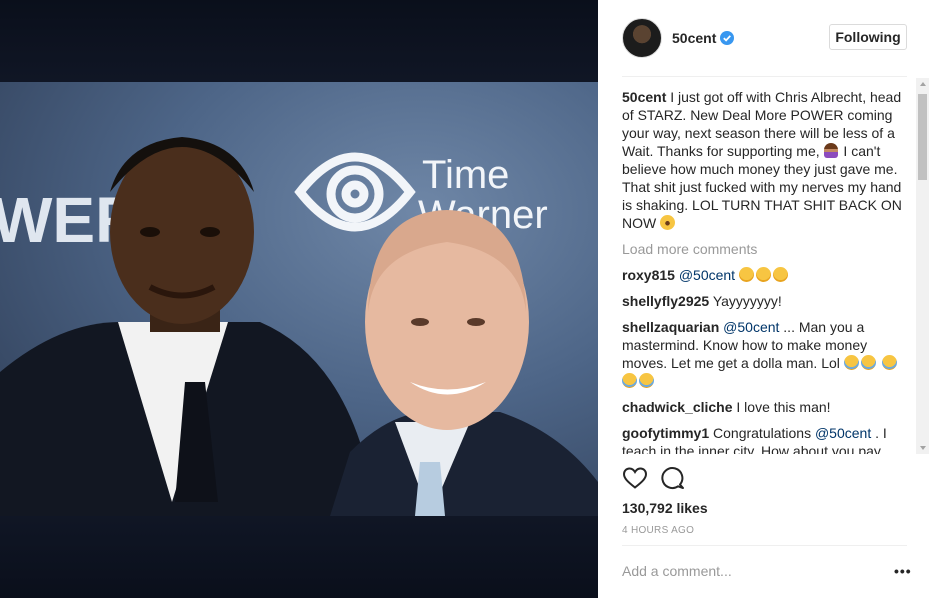 This screenshot has width=931, height=598. I want to click on comment-username: shellyfly2925, so click(665, 301).